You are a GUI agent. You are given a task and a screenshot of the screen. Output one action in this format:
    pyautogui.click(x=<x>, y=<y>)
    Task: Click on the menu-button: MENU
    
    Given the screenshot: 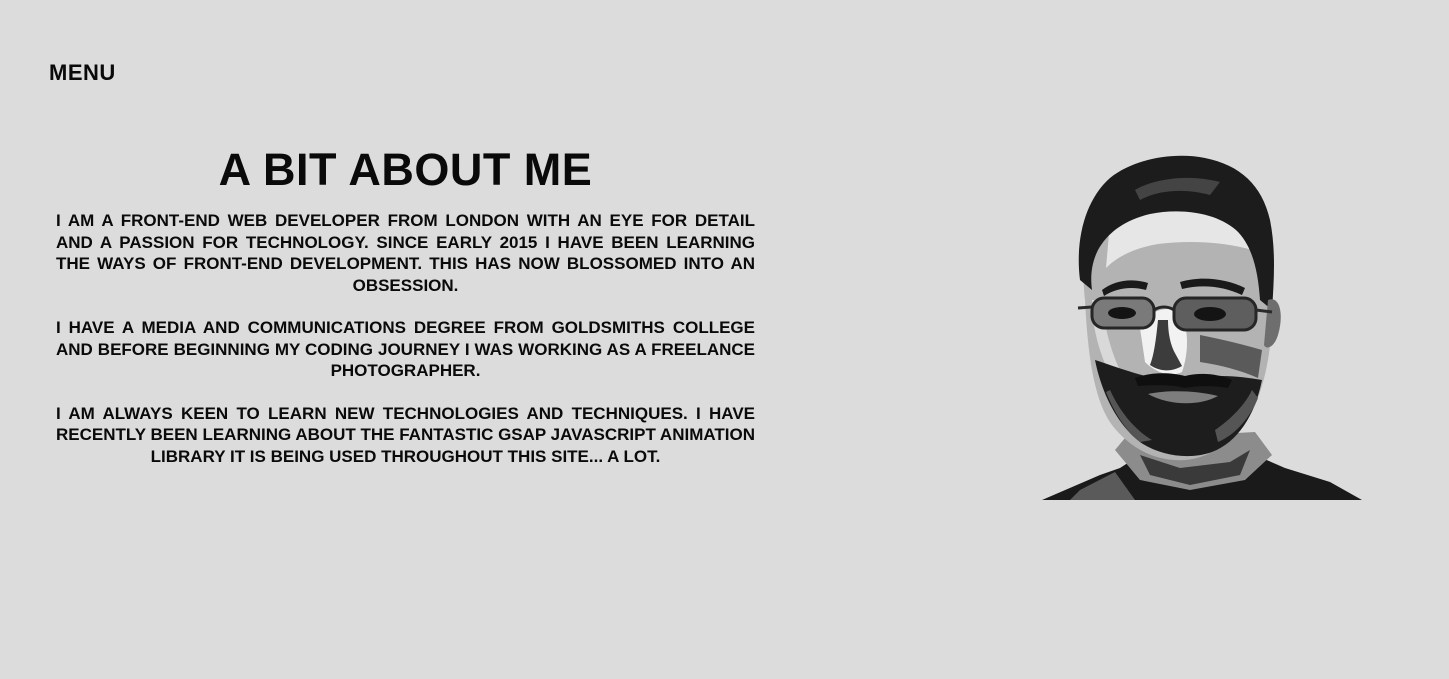 What is the action you would take?
    pyautogui.click(x=82, y=73)
    